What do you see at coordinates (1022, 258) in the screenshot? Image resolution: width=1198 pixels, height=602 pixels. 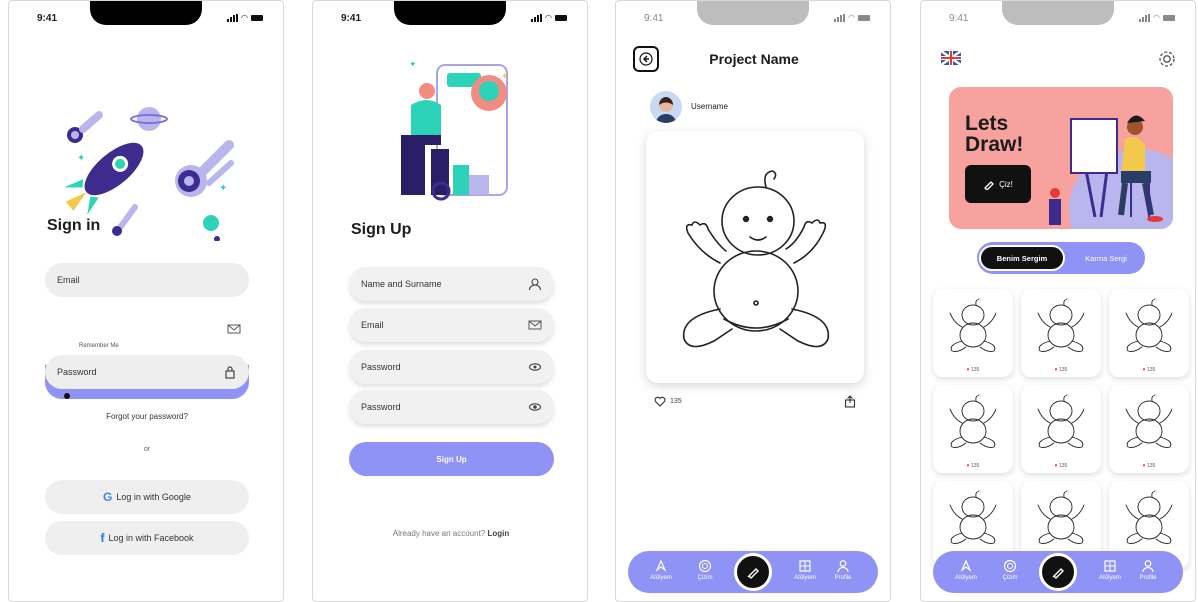 I see `tab-benim-sergim: Benim Sergim` at bounding box center [1022, 258].